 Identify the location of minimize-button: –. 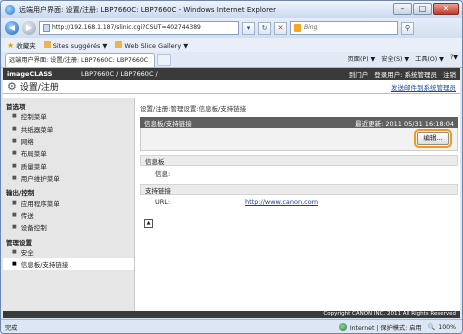
(402, 9).